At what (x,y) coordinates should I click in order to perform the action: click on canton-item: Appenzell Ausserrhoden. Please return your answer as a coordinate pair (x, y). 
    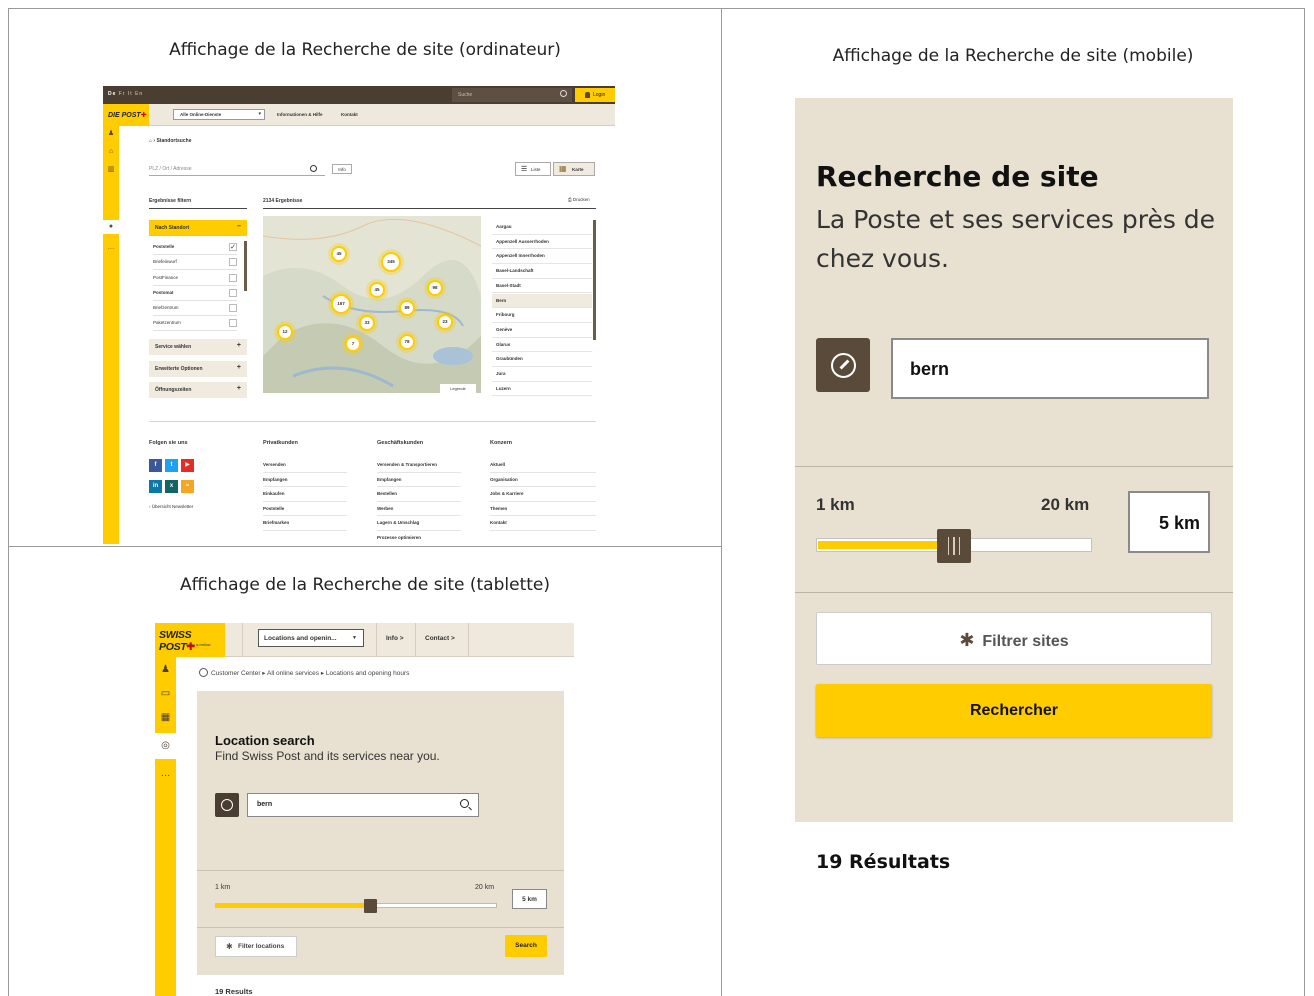
    Looking at the image, I should click on (542, 242).